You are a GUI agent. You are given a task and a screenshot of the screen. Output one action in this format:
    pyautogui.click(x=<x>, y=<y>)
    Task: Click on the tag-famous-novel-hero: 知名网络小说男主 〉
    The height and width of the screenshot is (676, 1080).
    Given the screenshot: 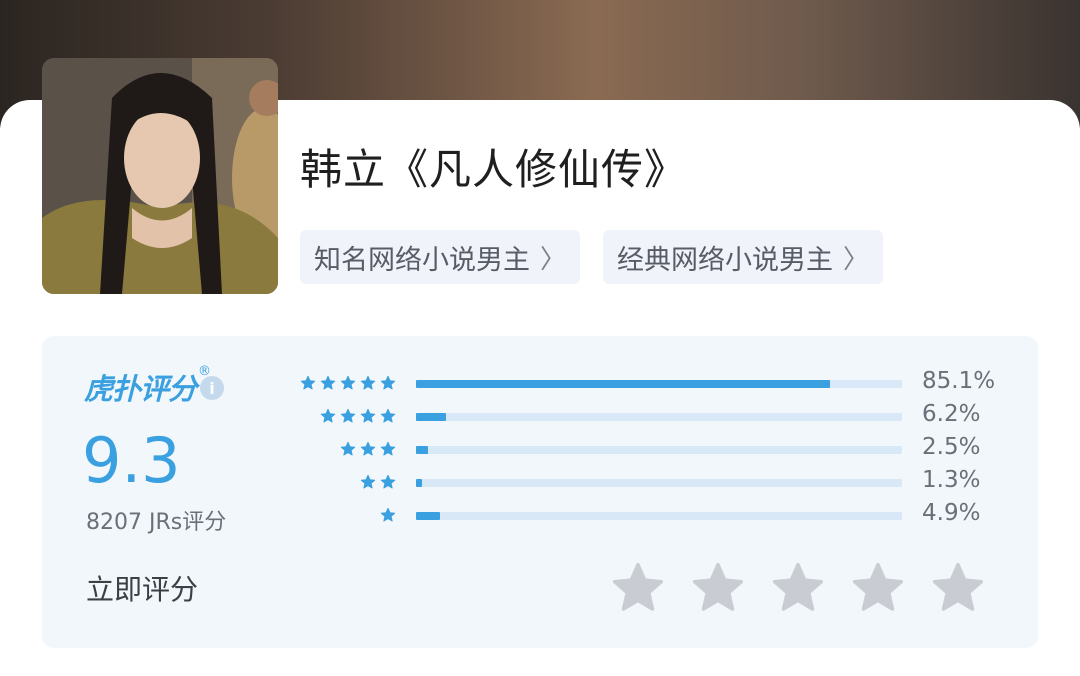 What is the action you would take?
    pyautogui.click(x=440, y=257)
    